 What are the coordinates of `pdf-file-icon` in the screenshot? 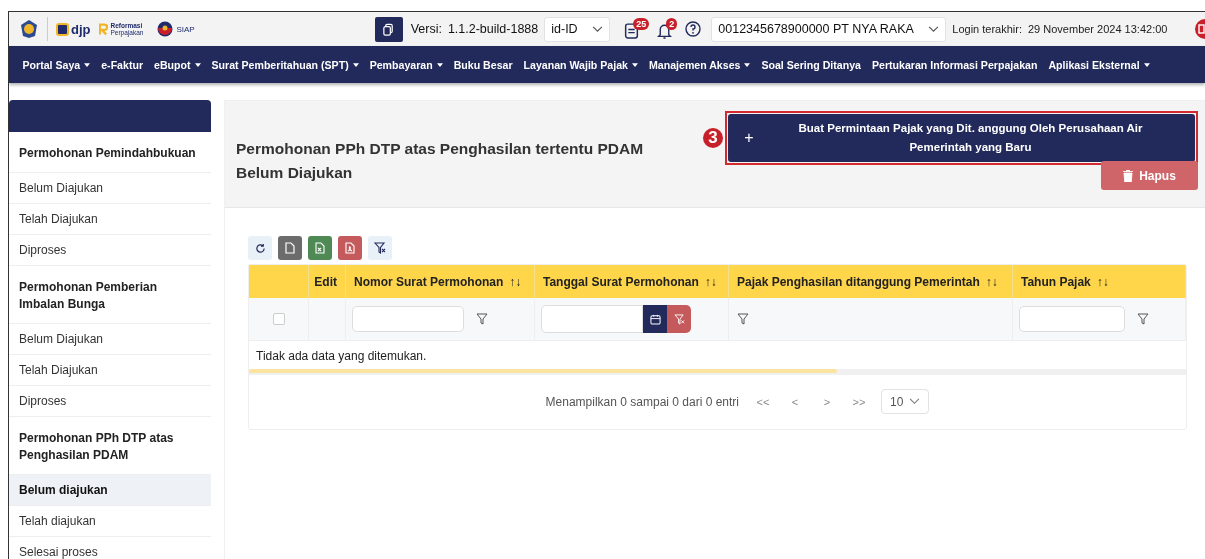 It's located at (350, 248).